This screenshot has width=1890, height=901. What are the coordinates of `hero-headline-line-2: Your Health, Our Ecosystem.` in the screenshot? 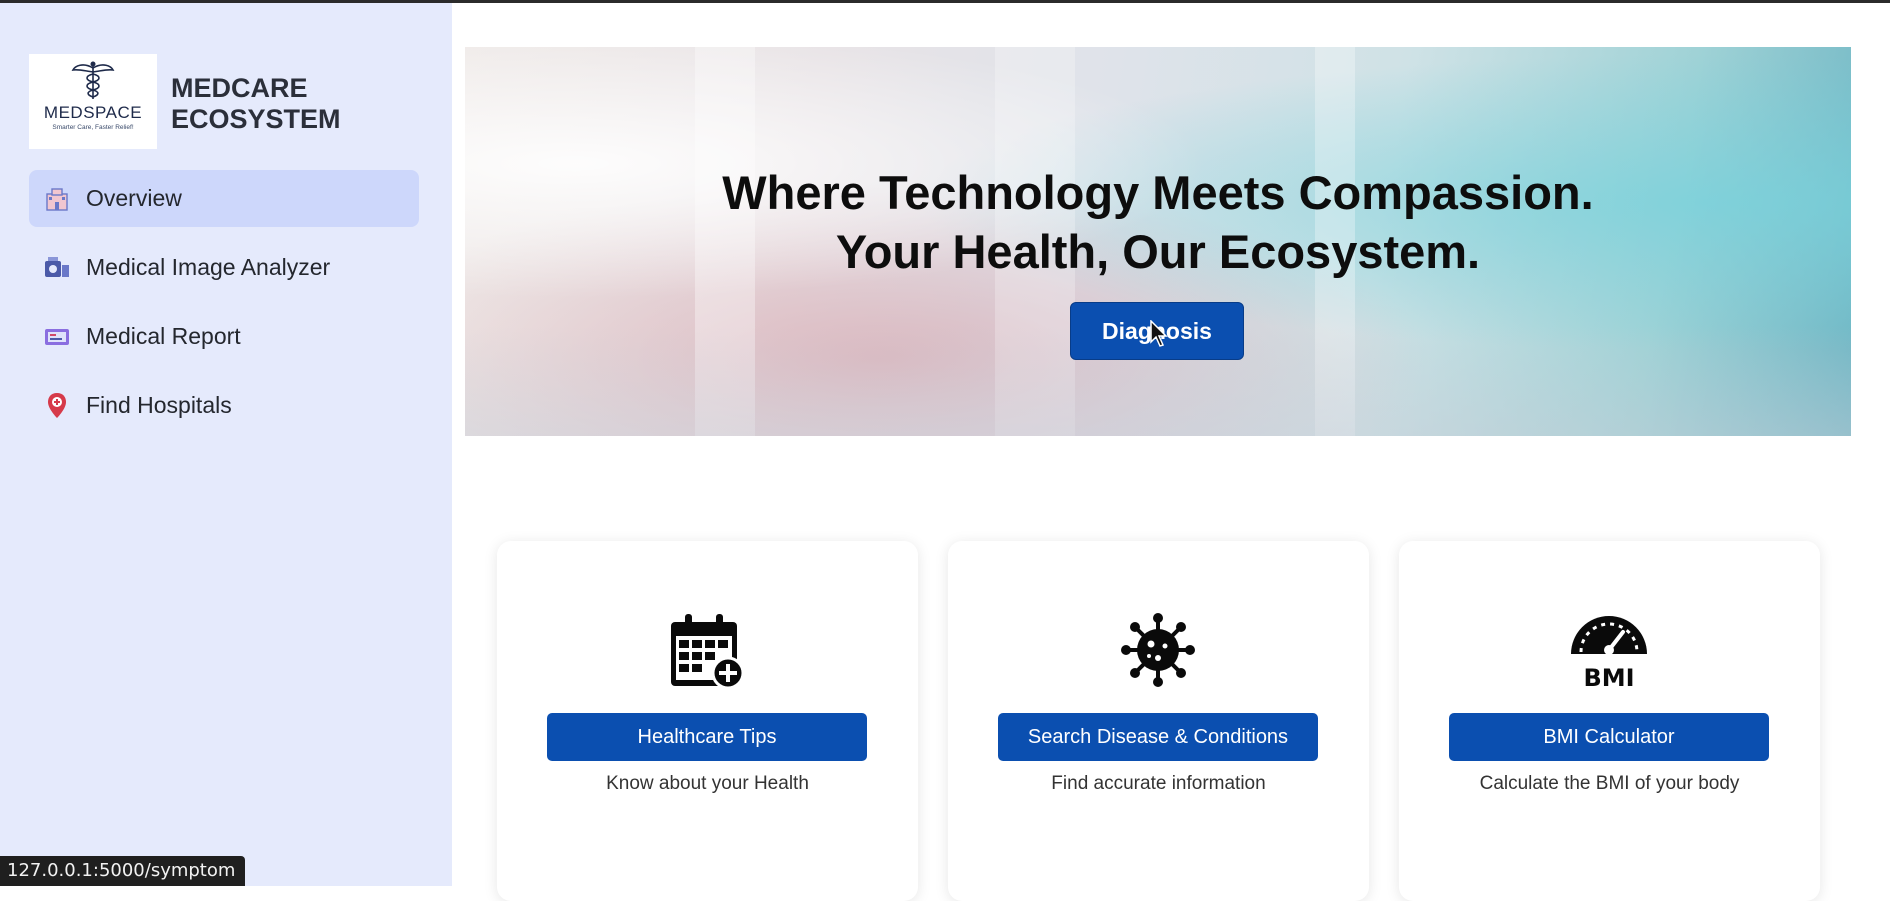 It's located at (1158, 251).